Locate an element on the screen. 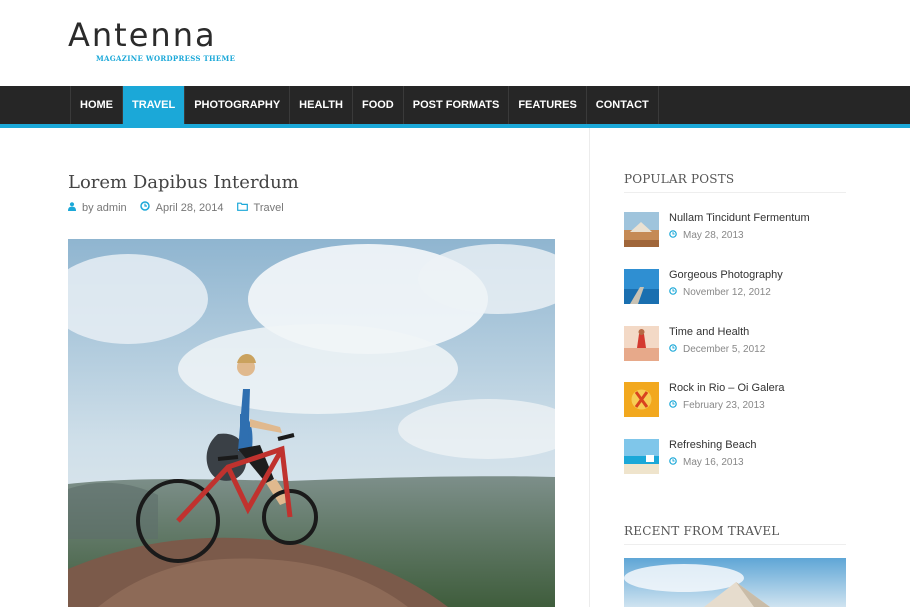 The height and width of the screenshot is (607, 910). post-date: April 28, 2014 is located at coordinates (189, 207).